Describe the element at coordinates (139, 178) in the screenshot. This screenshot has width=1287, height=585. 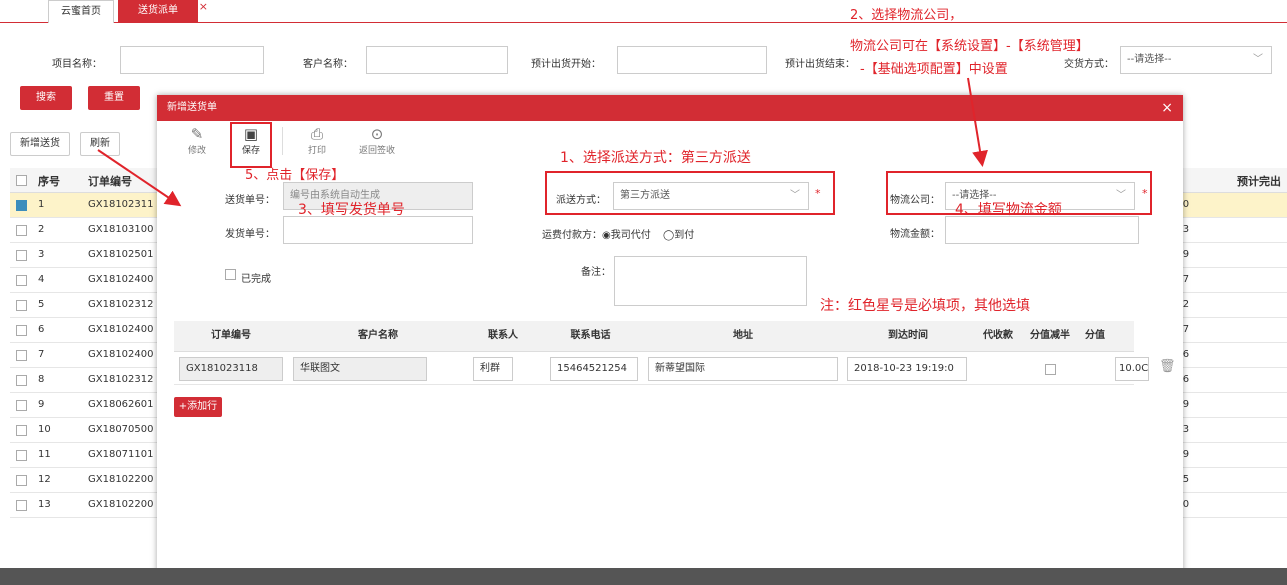
I see `arrow-to-modal` at that location.